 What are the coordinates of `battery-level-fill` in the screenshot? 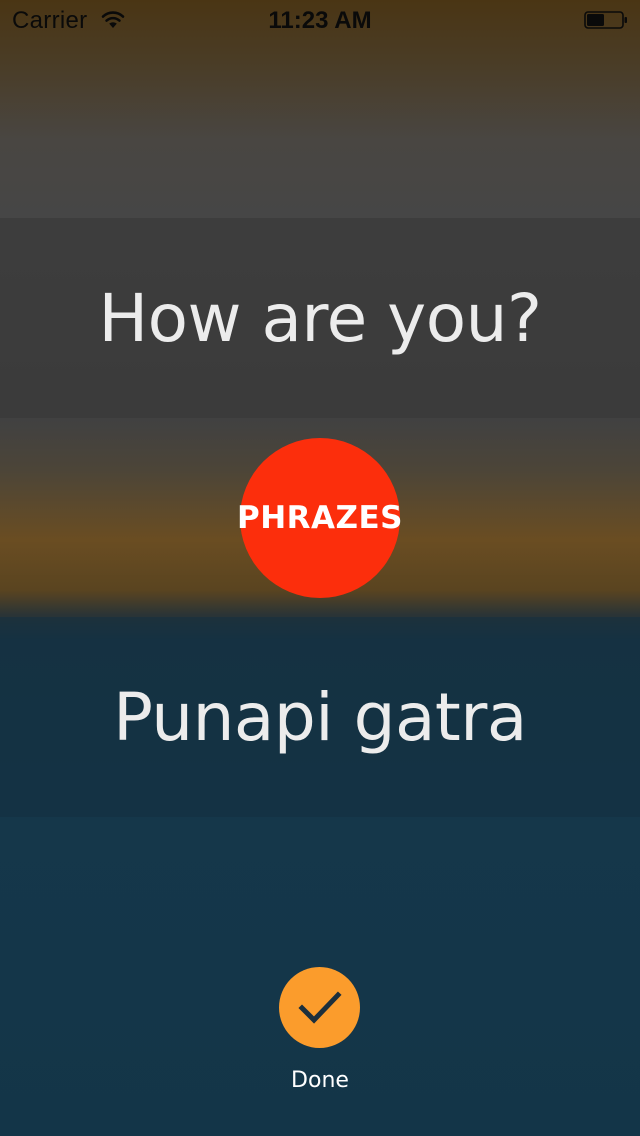 It's located at (595, 20).